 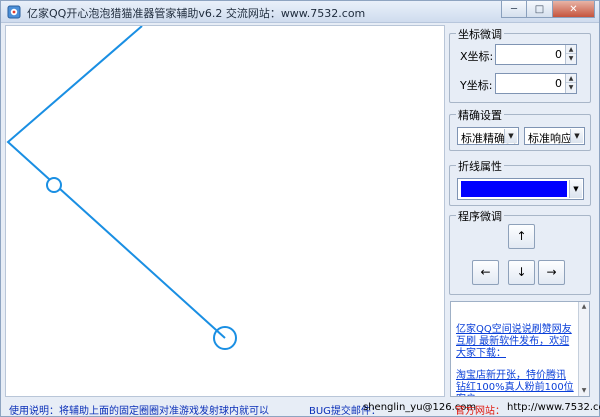 I want to click on coord-group: 坐标微调 X坐标: 0 ▲ ▼ Y坐标: 0 ▲ ▼, so click(x=520, y=64).